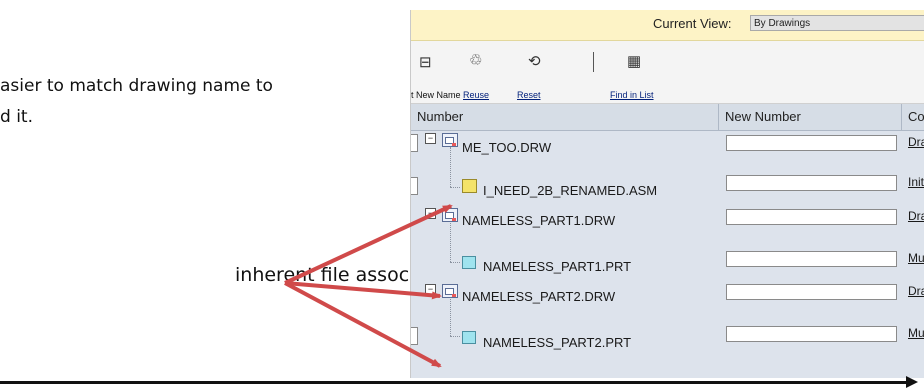  What do you see at coordinates (570, 190) in the screenshot?
I see `file-name: I_NEED_2B_RENAMED.ASM` at bounding box center [570, 190].